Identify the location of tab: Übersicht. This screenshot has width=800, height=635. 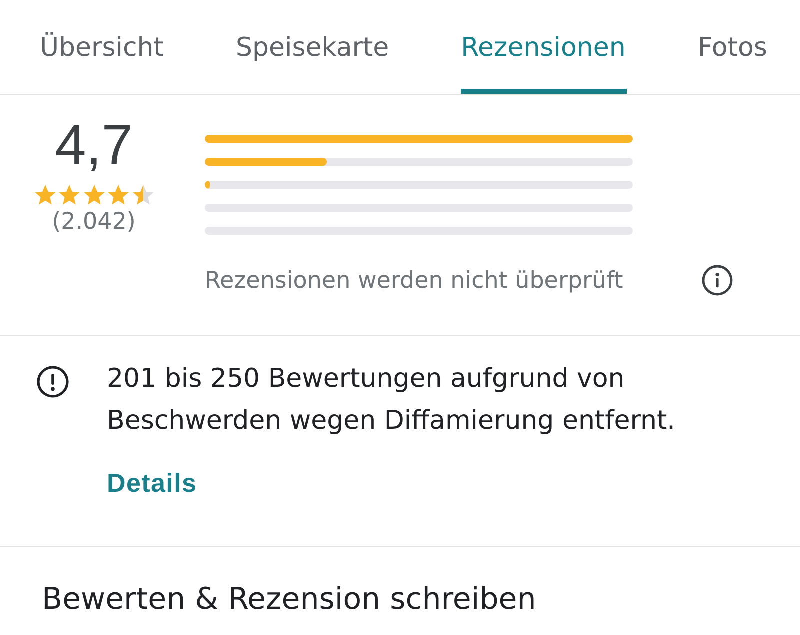
(102, 47).